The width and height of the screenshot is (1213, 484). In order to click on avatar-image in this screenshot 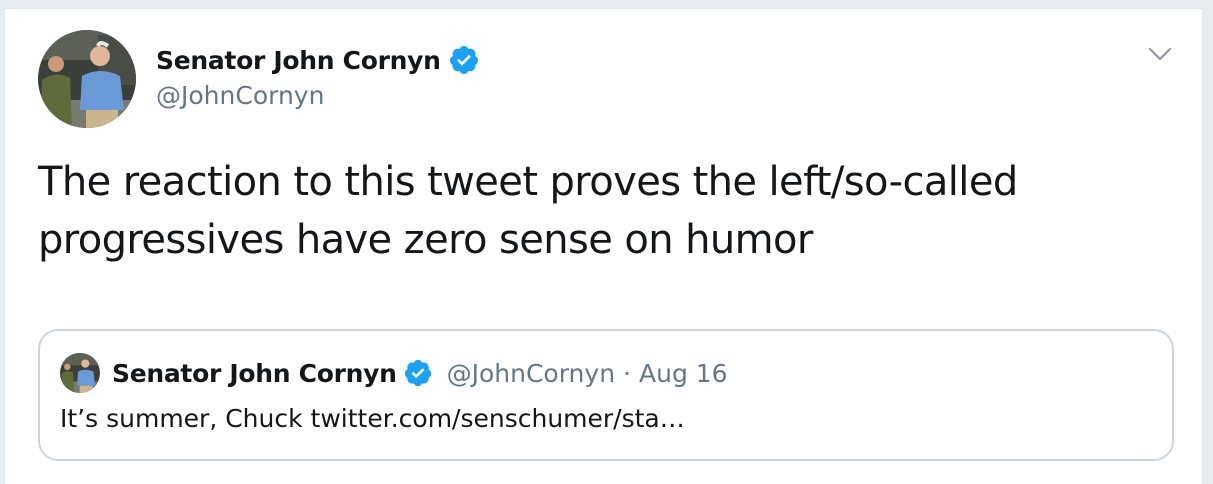, I will do `click(87, 79)`.